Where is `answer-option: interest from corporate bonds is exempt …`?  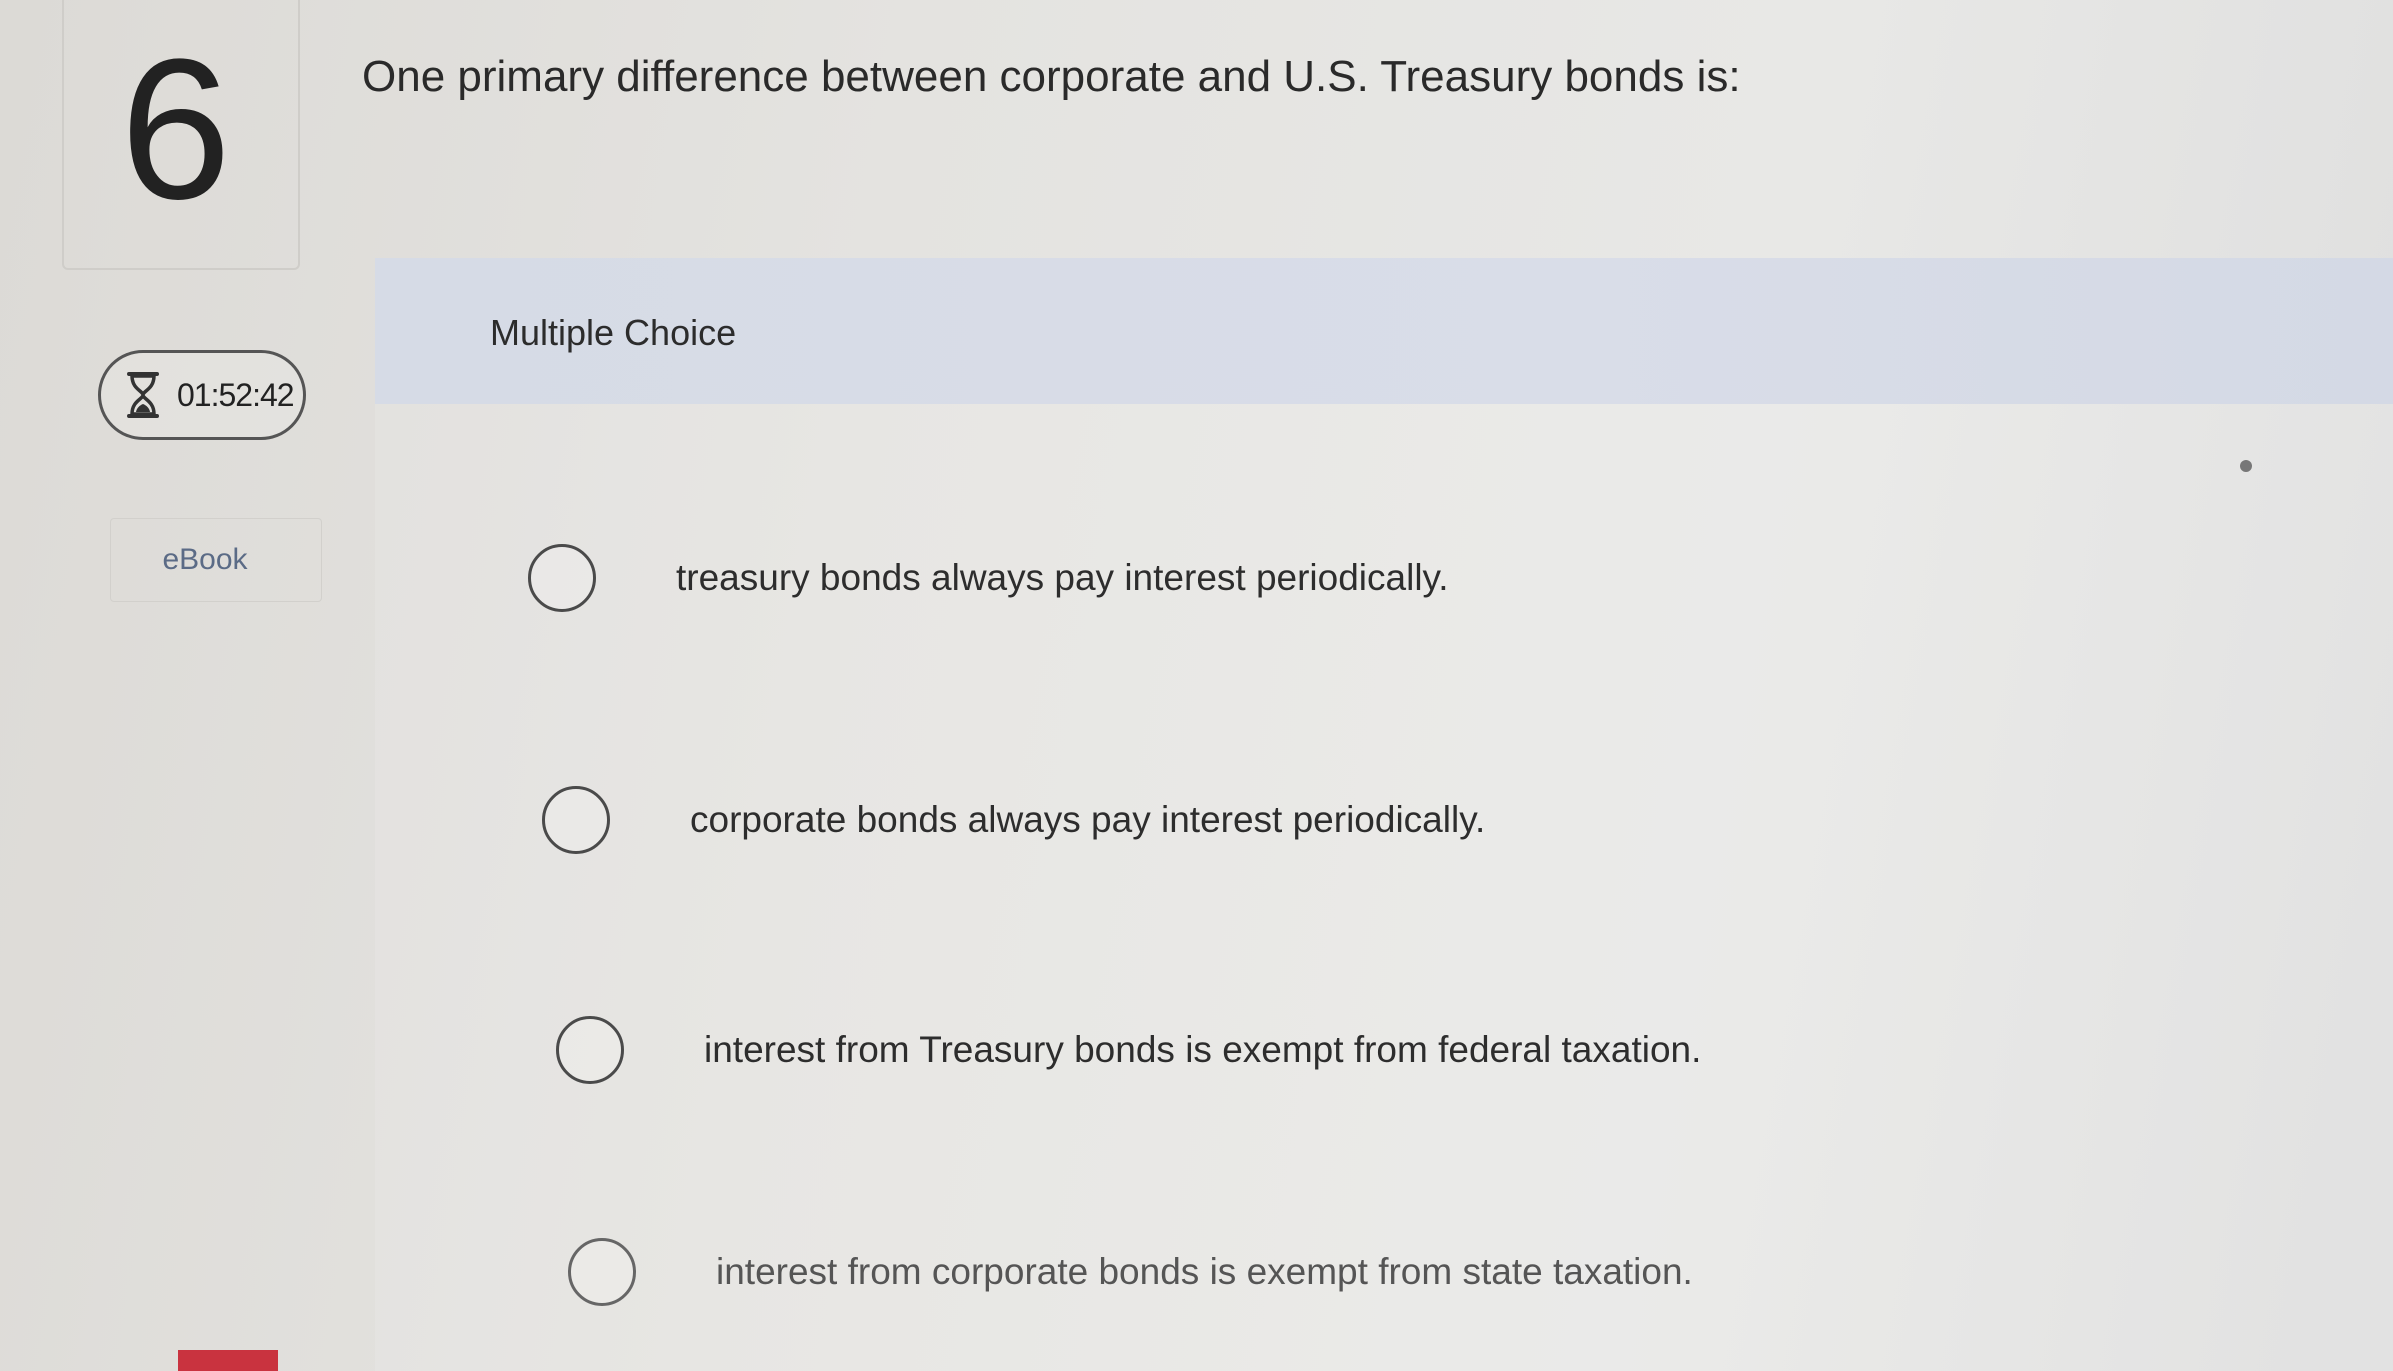
answer-option: interest from corporate bonds is exempt … is located at coordinates (1130, 1272).